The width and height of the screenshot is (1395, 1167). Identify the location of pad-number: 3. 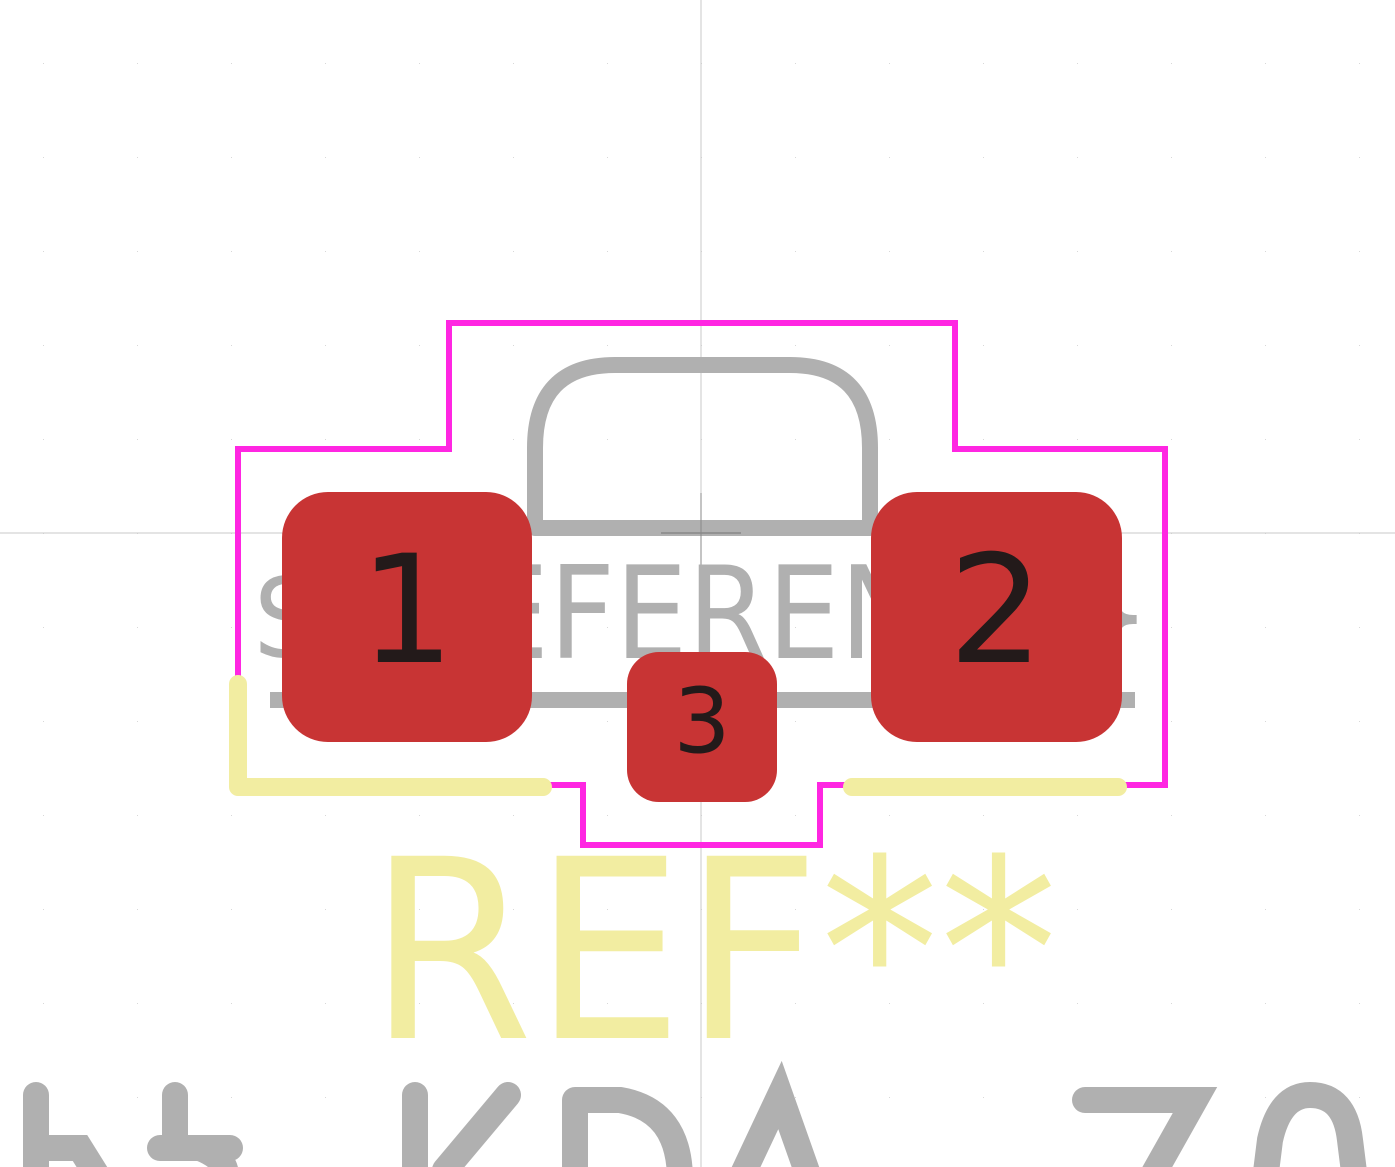
(701, 721).